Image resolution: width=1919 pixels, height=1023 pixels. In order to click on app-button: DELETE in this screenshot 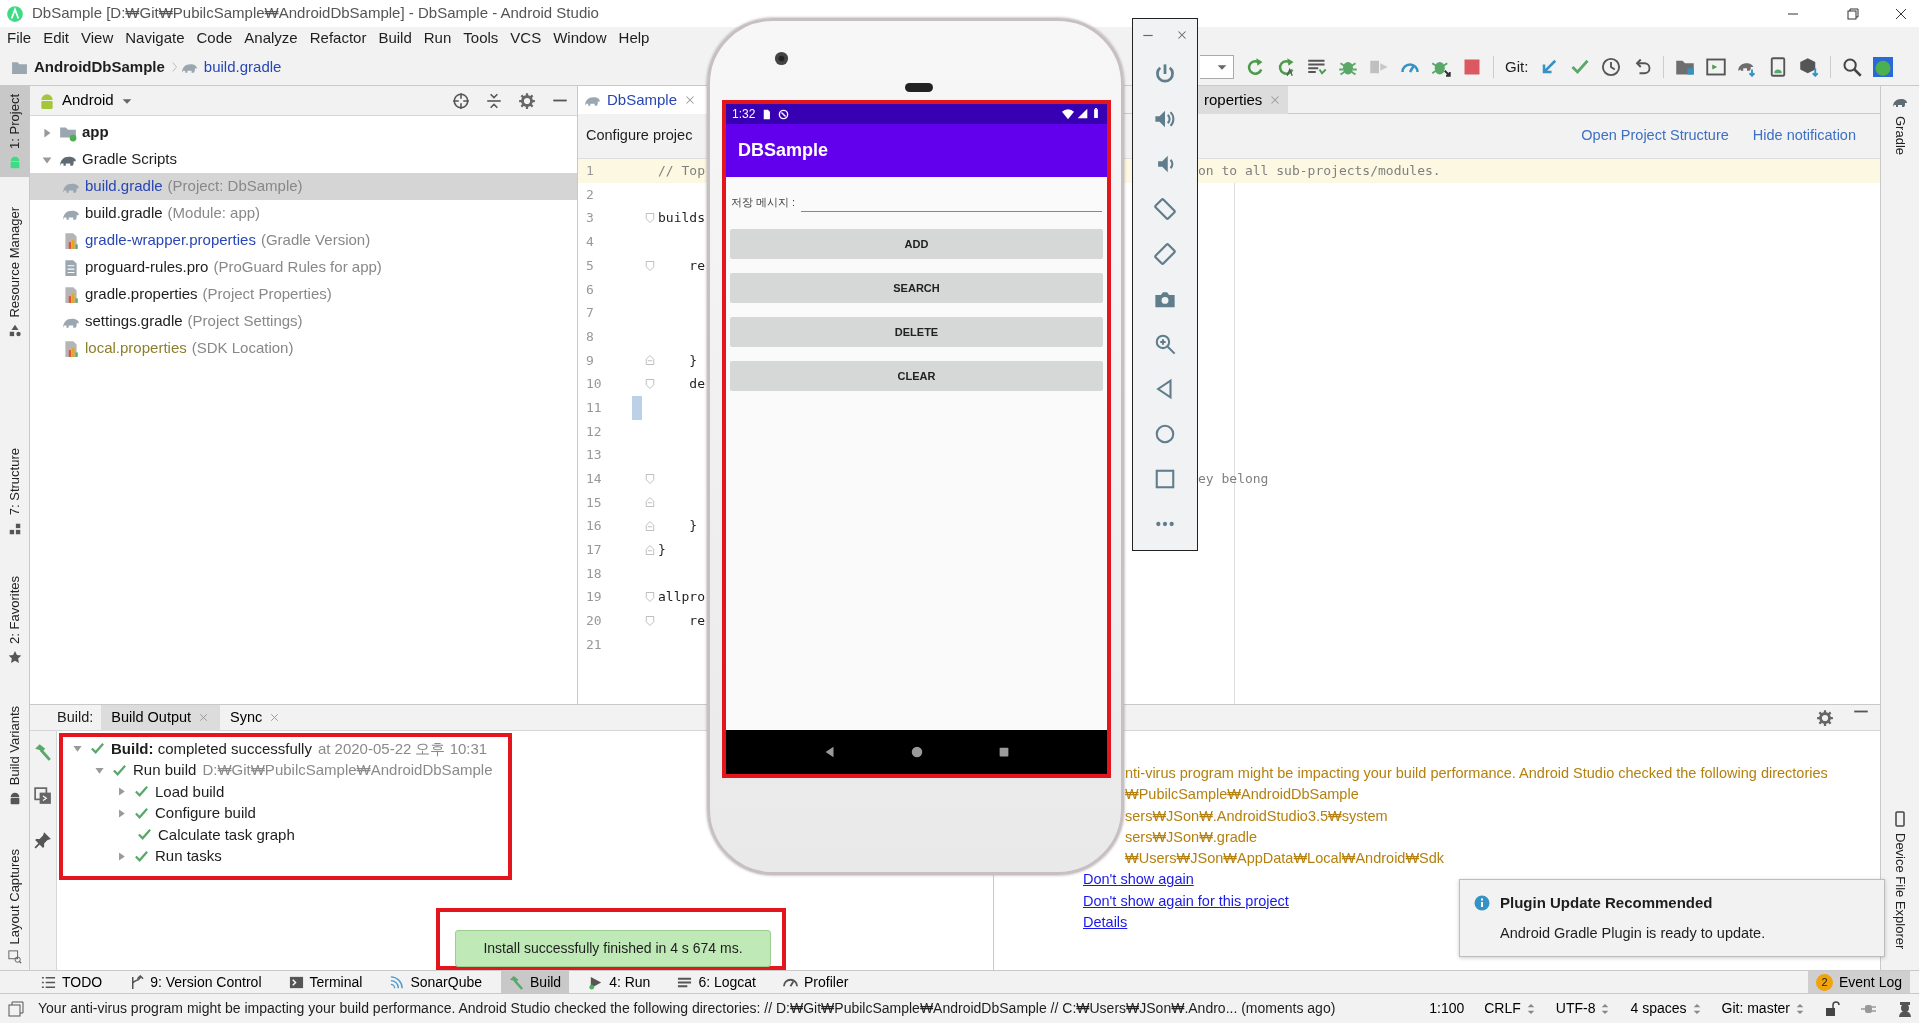, I will do `click(916, 332)`.